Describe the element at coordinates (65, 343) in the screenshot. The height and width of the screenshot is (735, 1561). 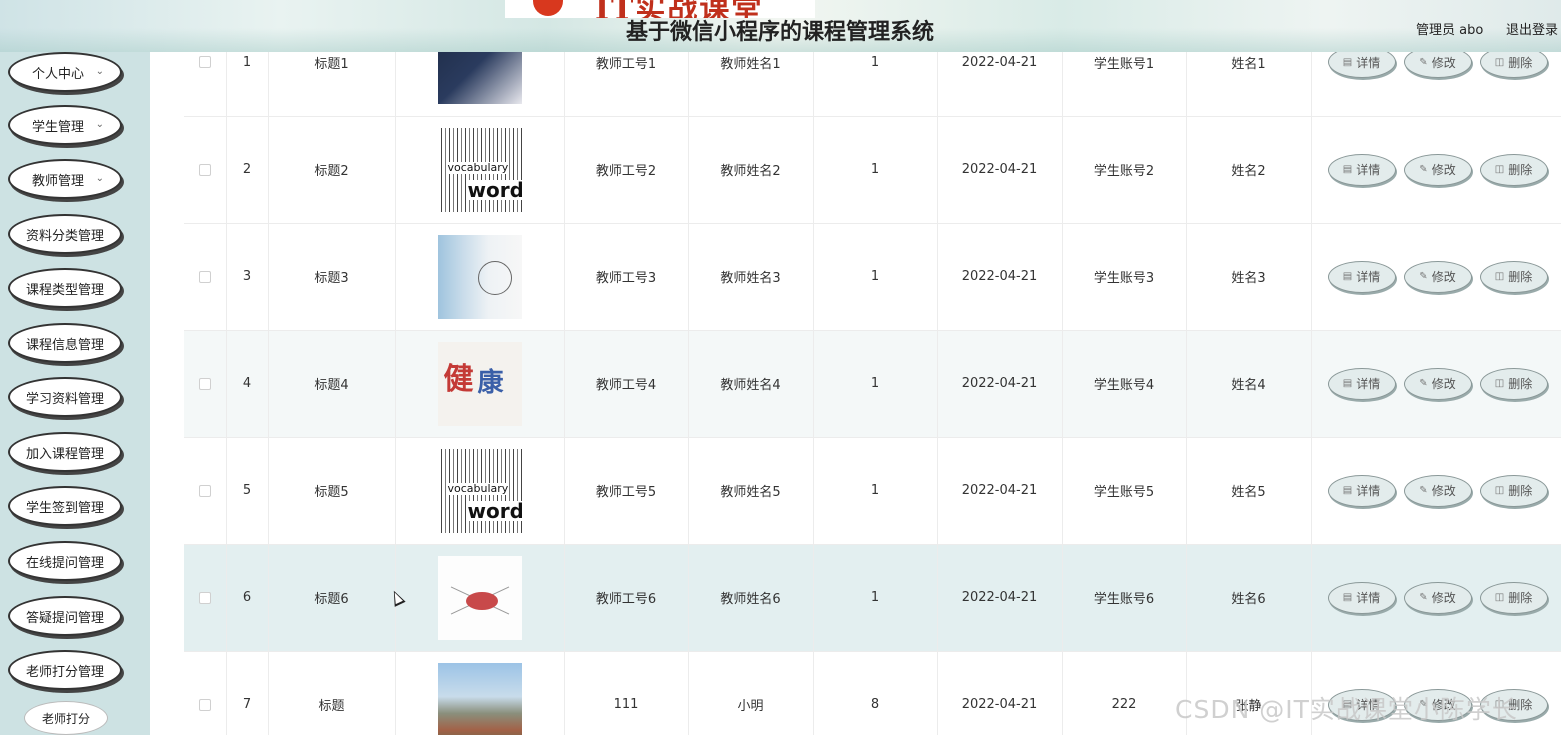
I see `sidebar-item-course-info: 课程信息管理` at that location.